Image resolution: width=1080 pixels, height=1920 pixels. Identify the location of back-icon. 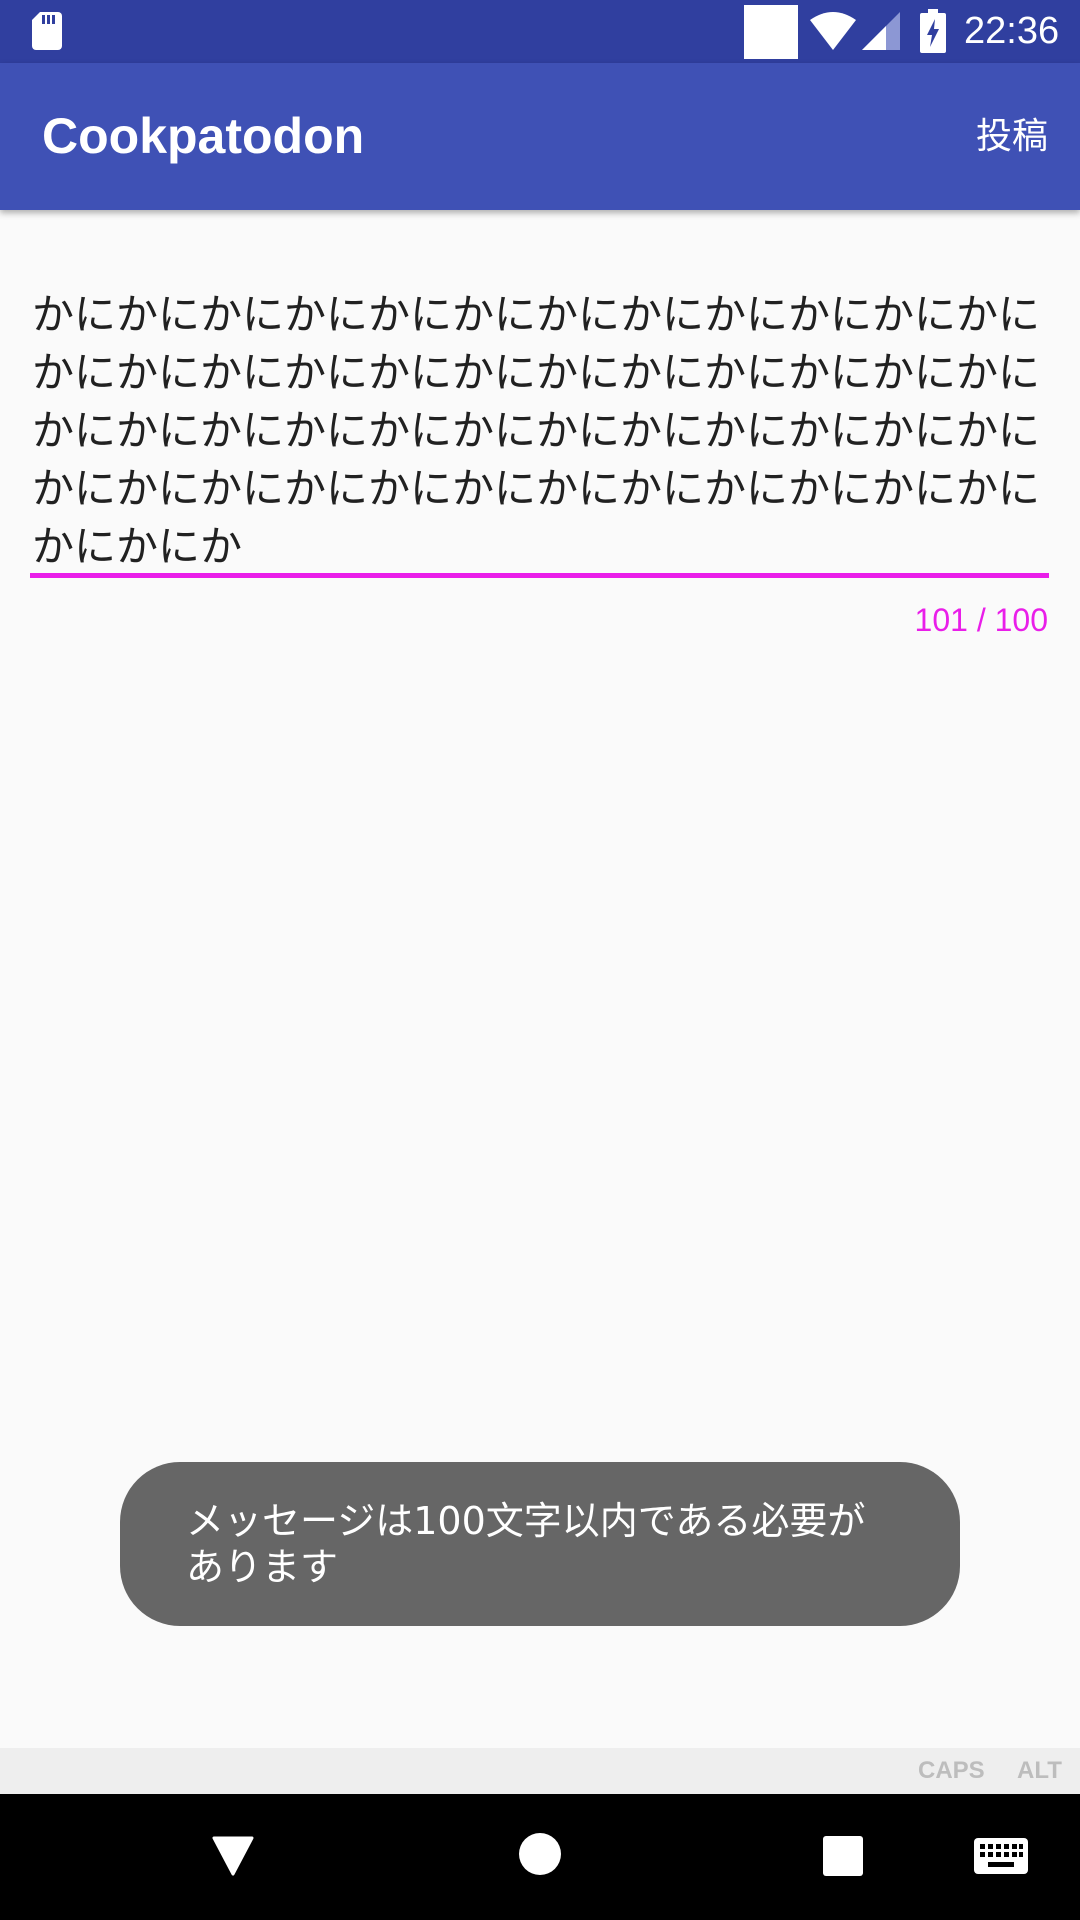
(233, 1856).